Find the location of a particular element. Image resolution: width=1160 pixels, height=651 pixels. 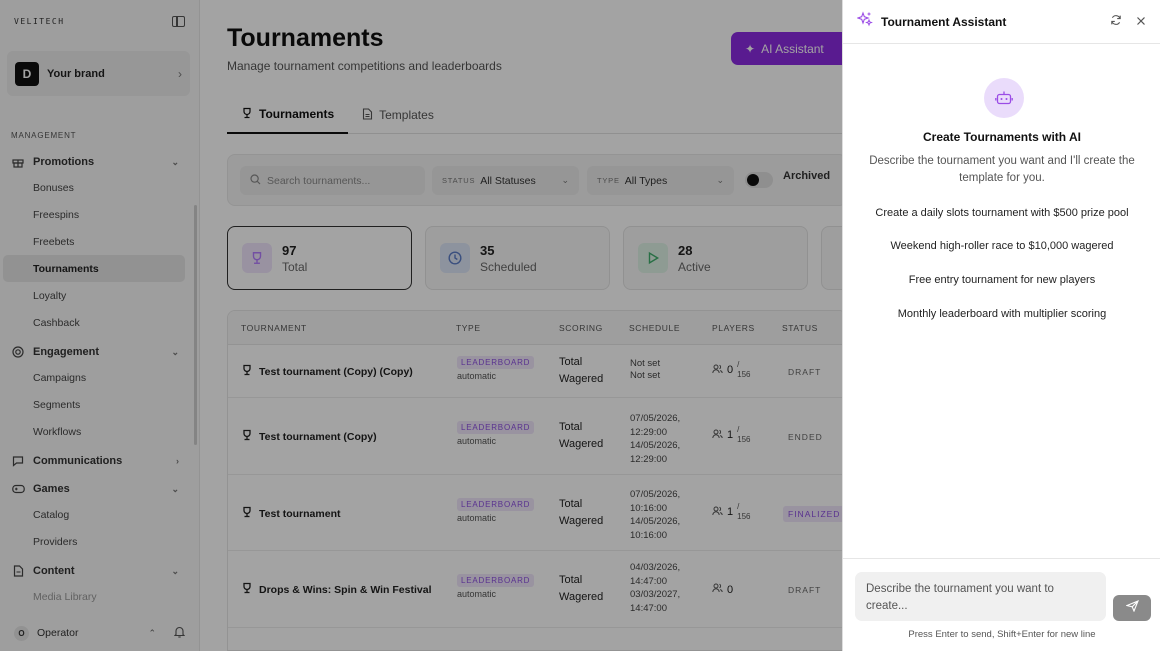

send-button is located at coordinates (1132, 608).